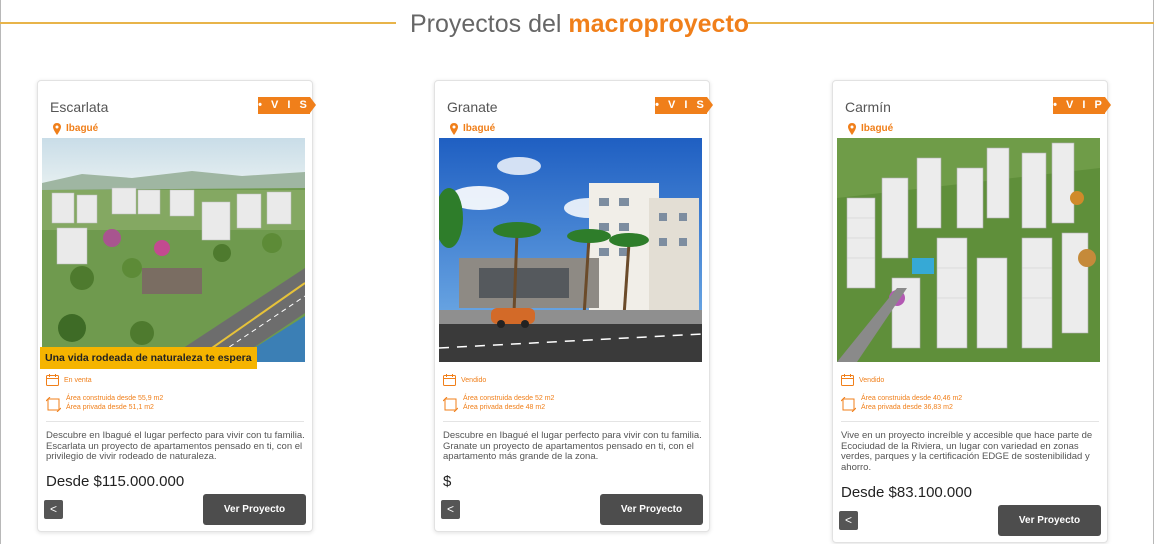 The width and height of the screenshot is (1154, 544). Describe the element at coordinates (79, 107) in the screenshot. I see `project-name: Escarlata` at that location.